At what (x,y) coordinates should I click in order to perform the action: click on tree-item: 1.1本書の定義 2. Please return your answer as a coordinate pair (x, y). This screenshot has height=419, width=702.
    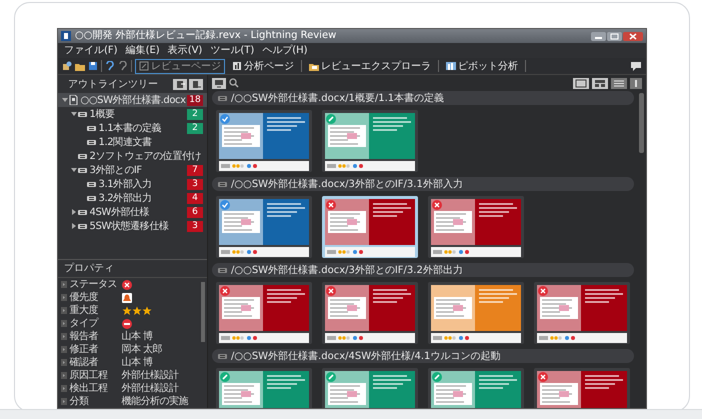
    Looking at the image, I should click on (132, 128).